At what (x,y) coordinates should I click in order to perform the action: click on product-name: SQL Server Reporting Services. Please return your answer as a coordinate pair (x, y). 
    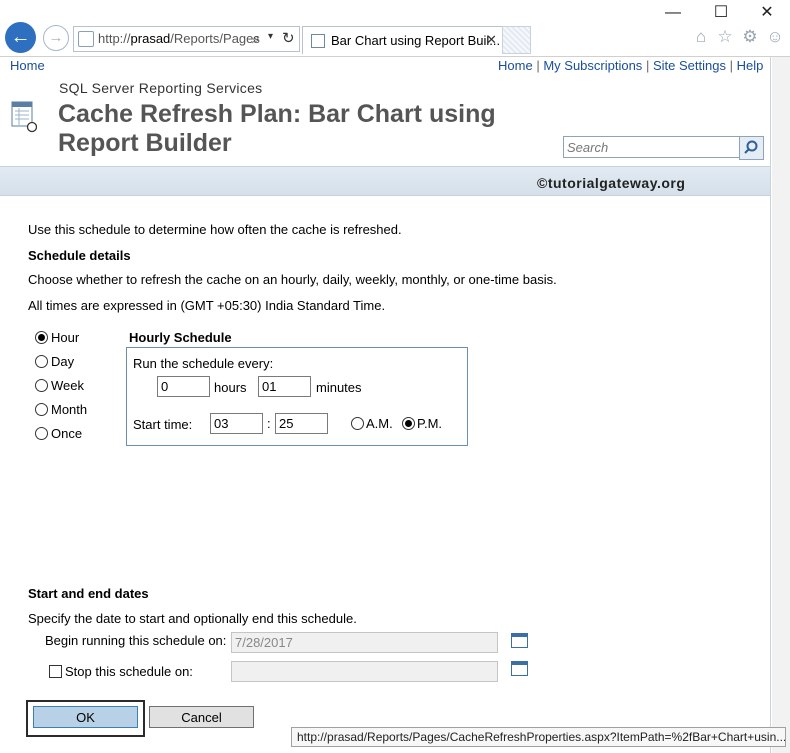
    Looking at the image, I should click on (161, 88).